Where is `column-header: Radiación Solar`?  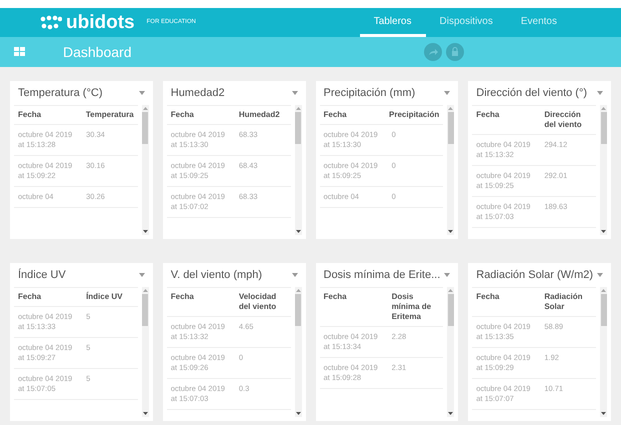 column-header: Radiación Solar is located at coordinates (563, 302).